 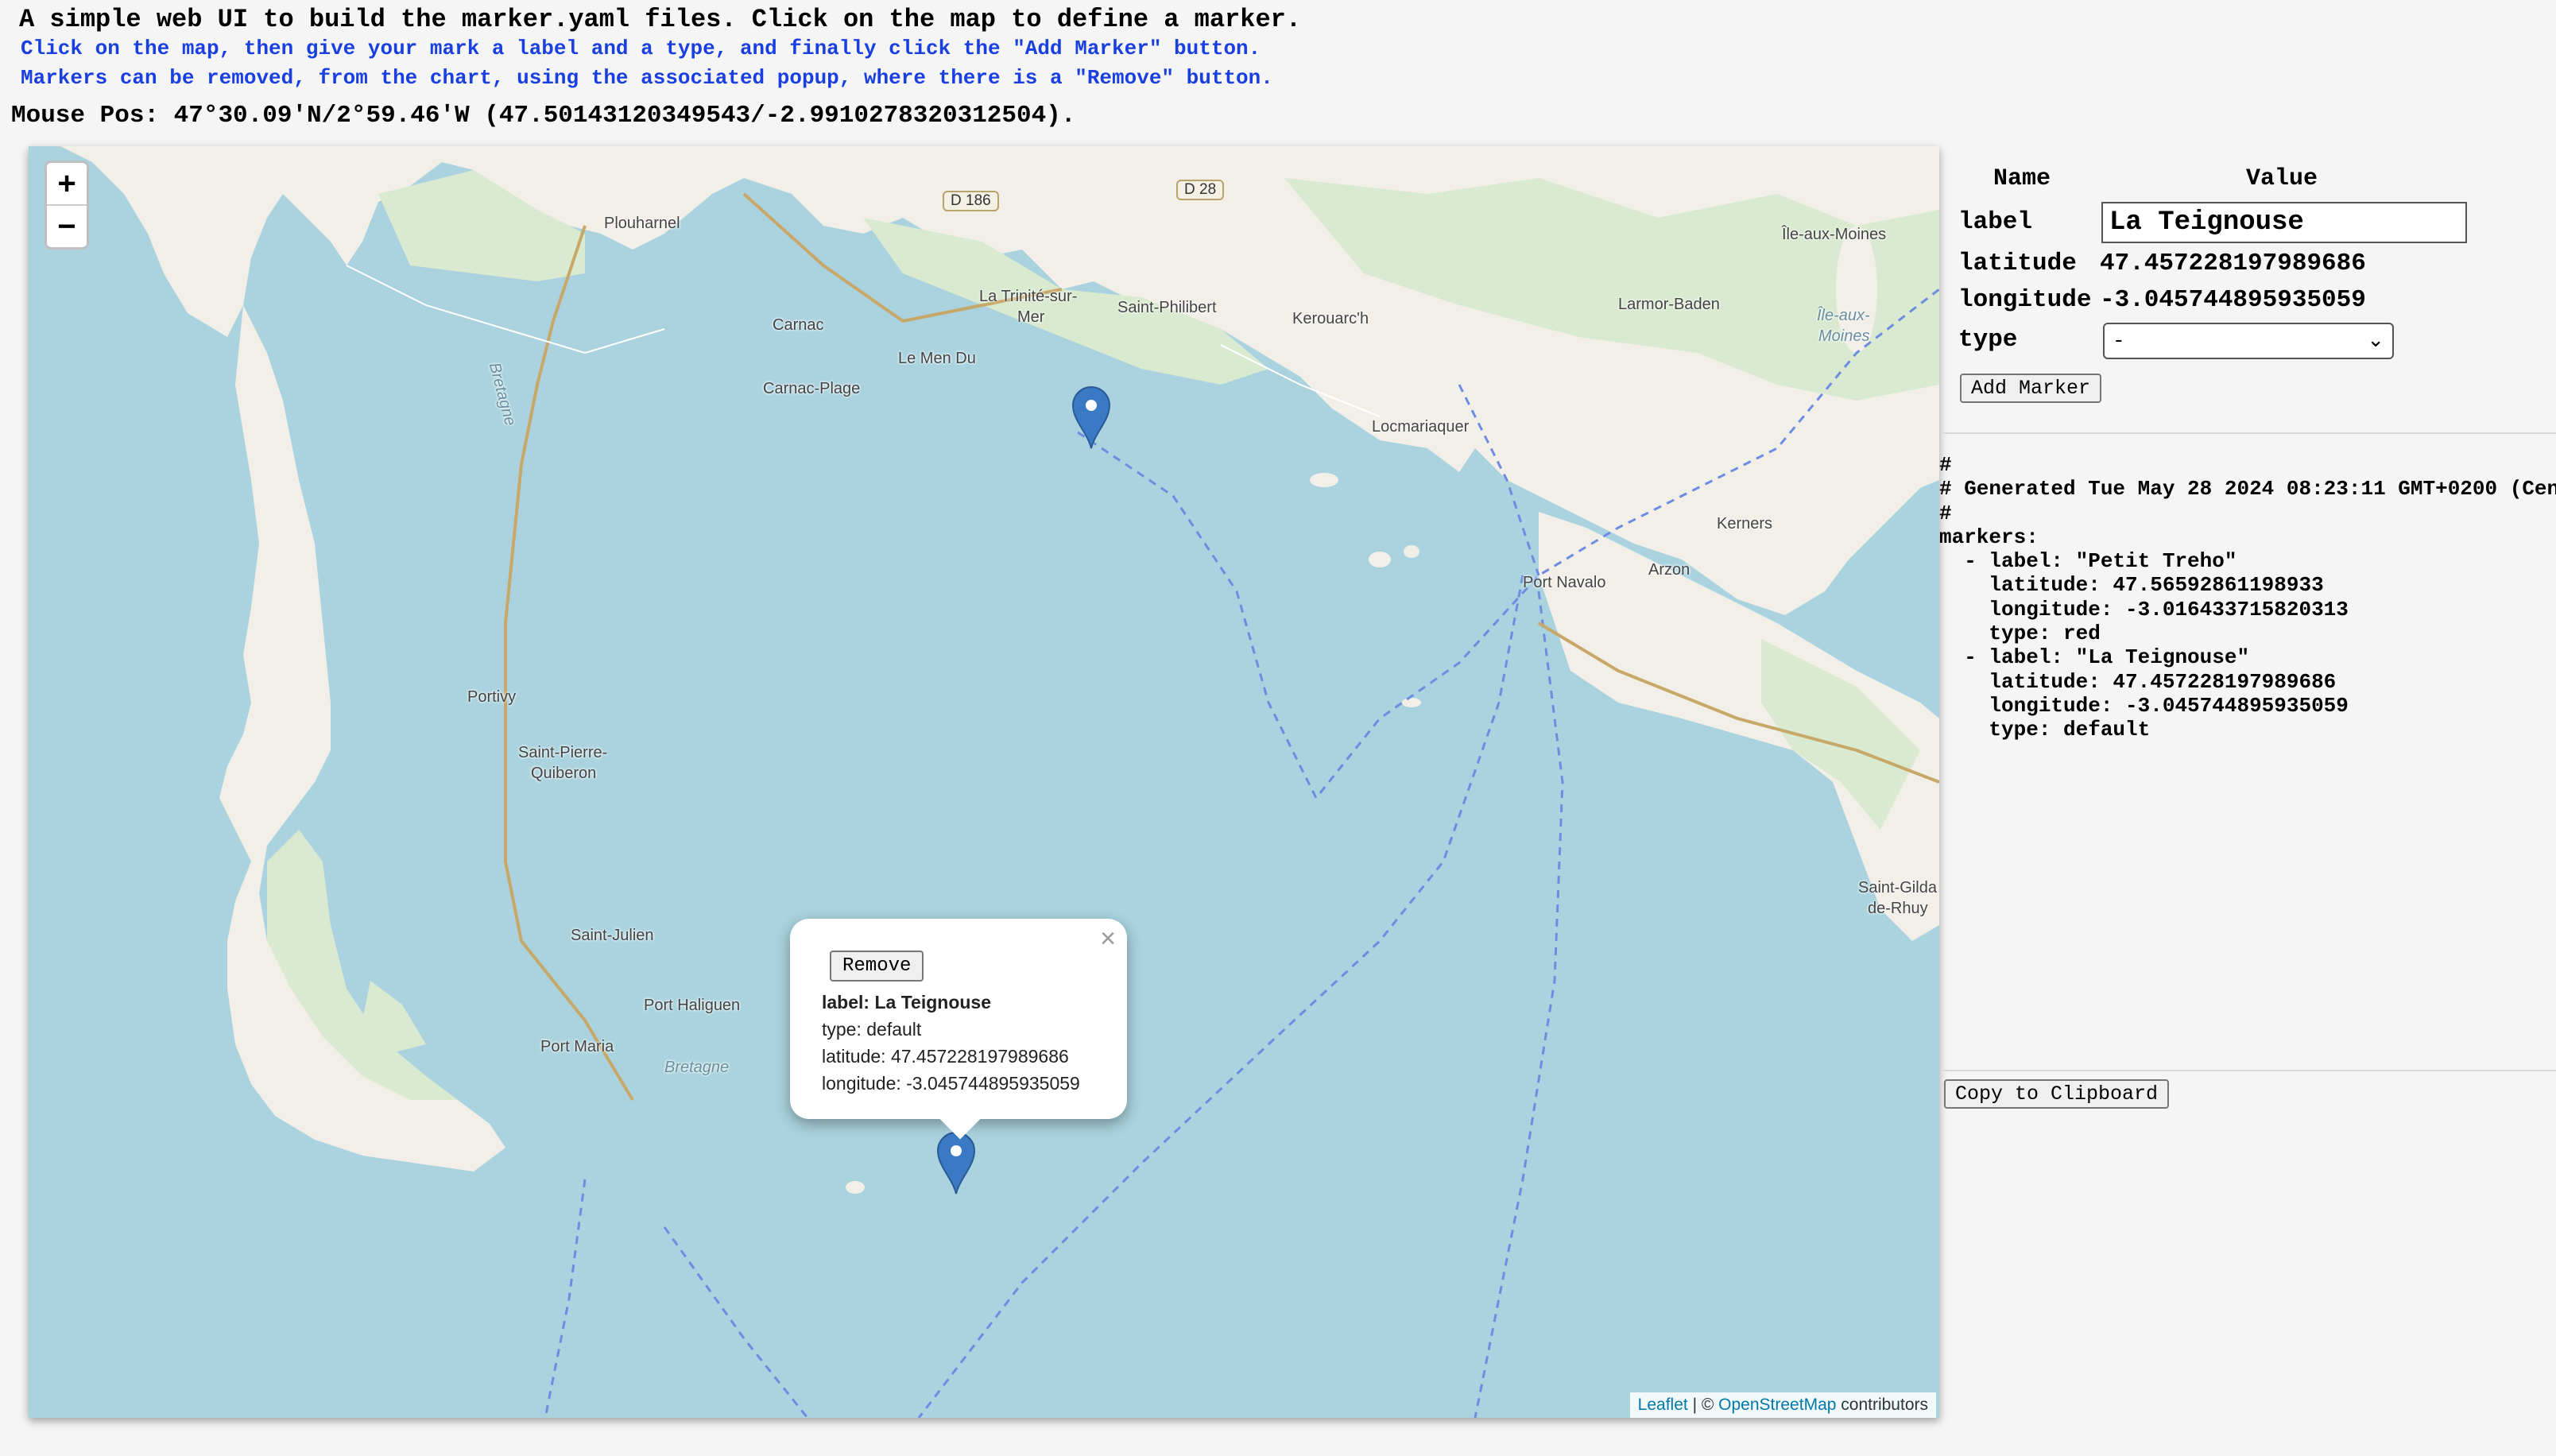 I want to click on place-port-haliguen: Port Haliguen, so click(x=692, y=1005).